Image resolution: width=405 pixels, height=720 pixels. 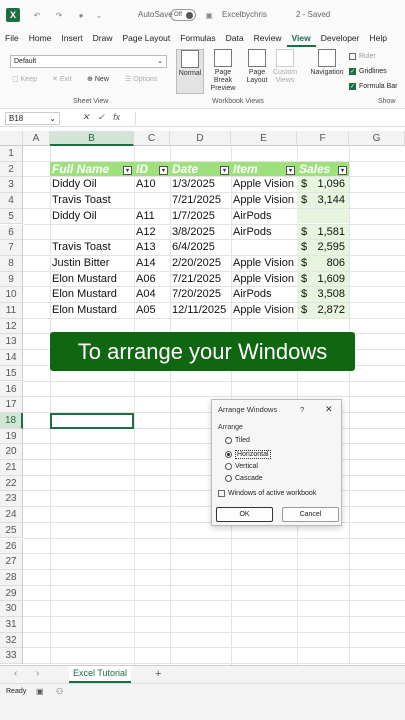 What do you see at coordinates (285, 67) in the screenshot?
I see `custom-views-button: Custom Views` at bounding box center [285, 67].